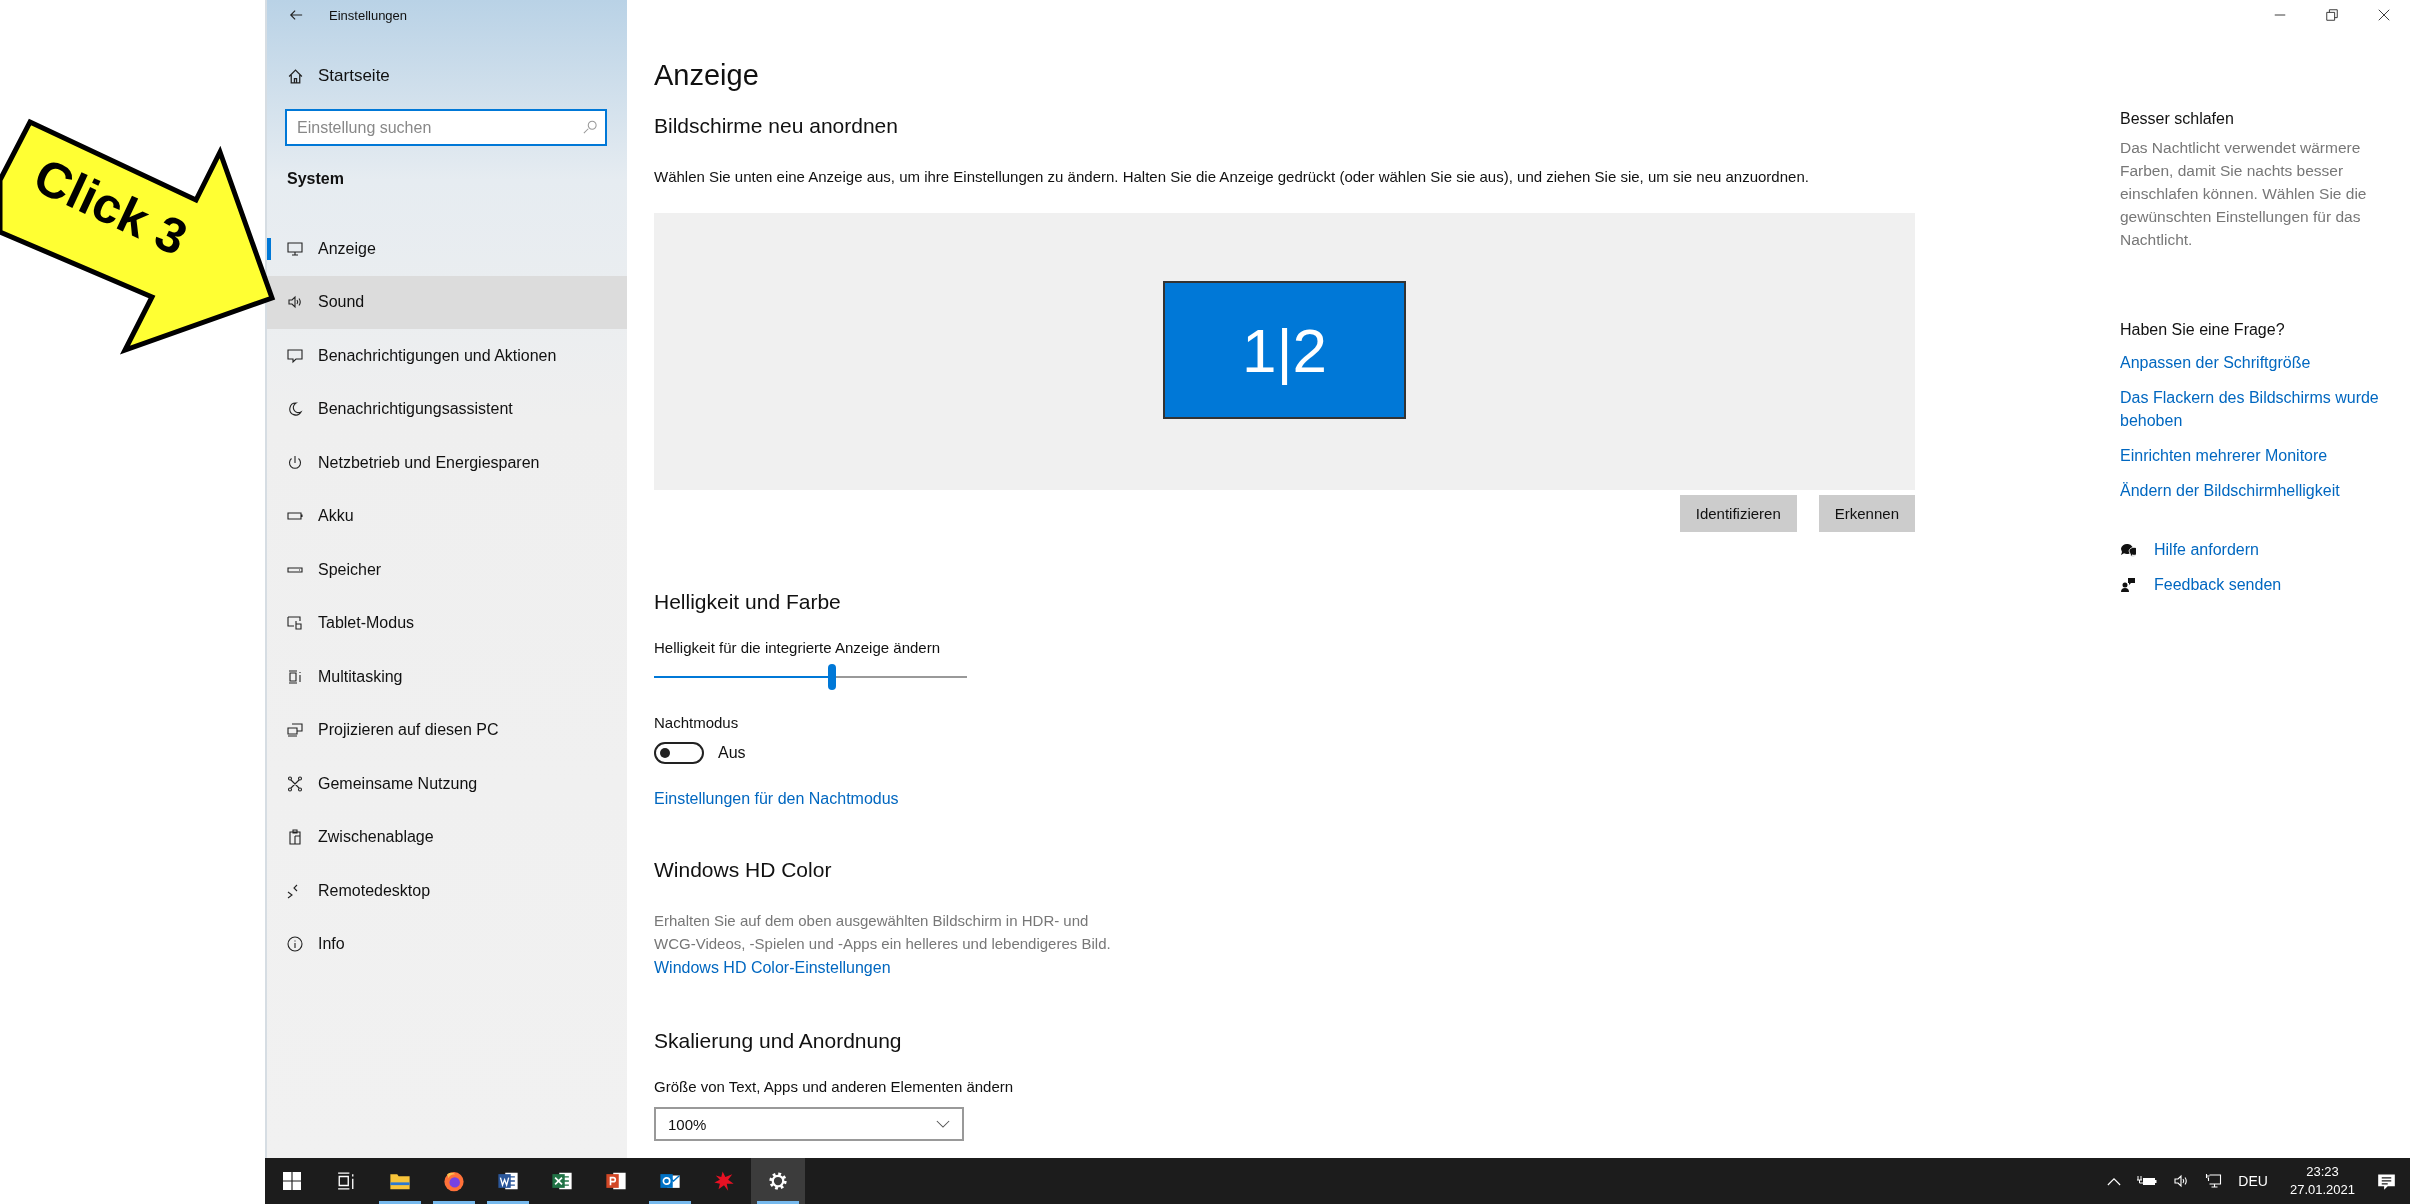 The height and width of the screenshot is (1204, 2410). Describe the element at coordinates (447, 356) in the screenshot. I see `sidebar-item: Benachrichtigungen und Aktionen` at that location.